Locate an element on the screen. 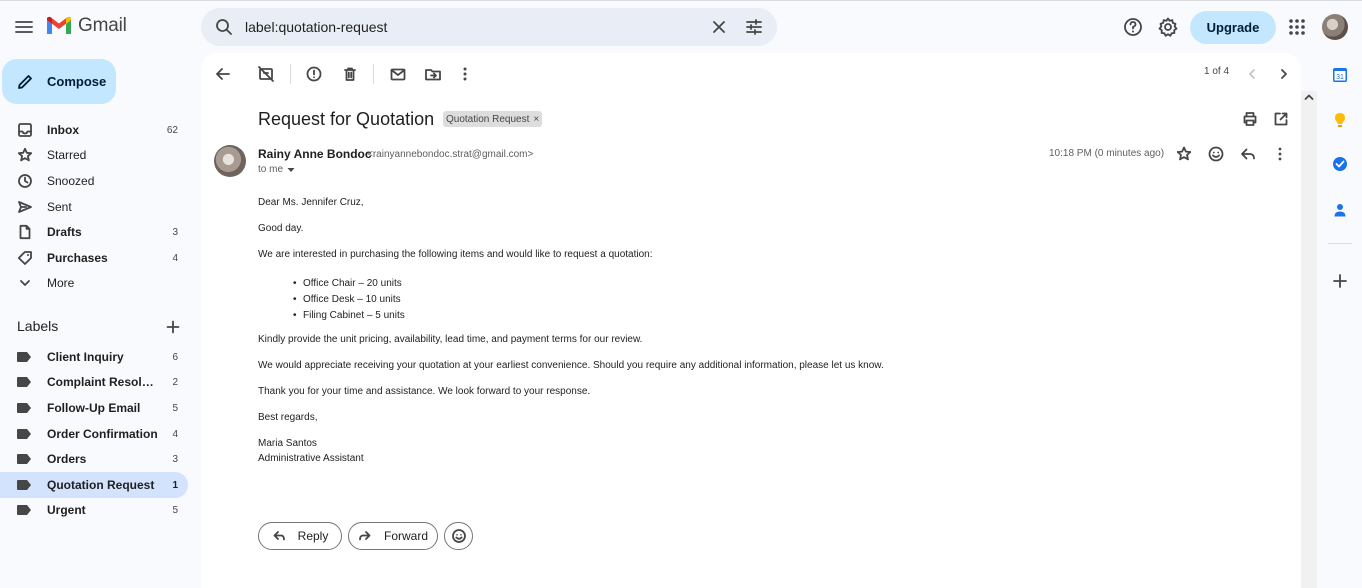 This screenshot has width=1362, height=588. contacts-person-icon is located at coordinates (1340, 210).